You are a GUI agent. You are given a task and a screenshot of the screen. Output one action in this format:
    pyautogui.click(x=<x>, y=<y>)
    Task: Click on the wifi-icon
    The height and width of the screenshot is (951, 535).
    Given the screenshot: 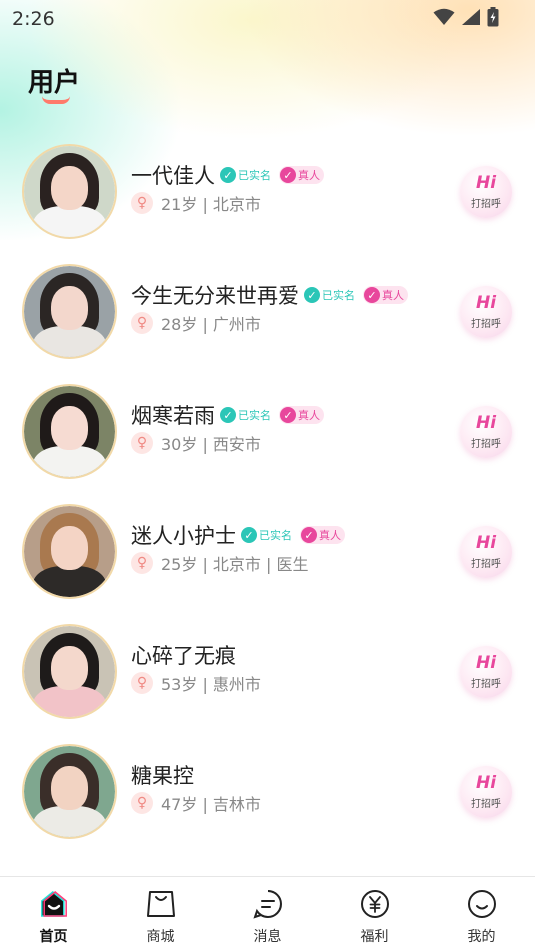 What is the action you would take?
    pyautogui.click(x=444, y=19)
    